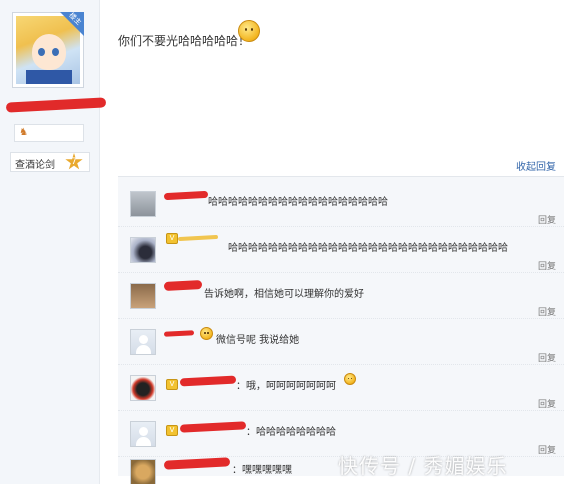  Describe the element at coordinates (49, 133) in the screenshot. I see `user-level-box: ♞` at that location.